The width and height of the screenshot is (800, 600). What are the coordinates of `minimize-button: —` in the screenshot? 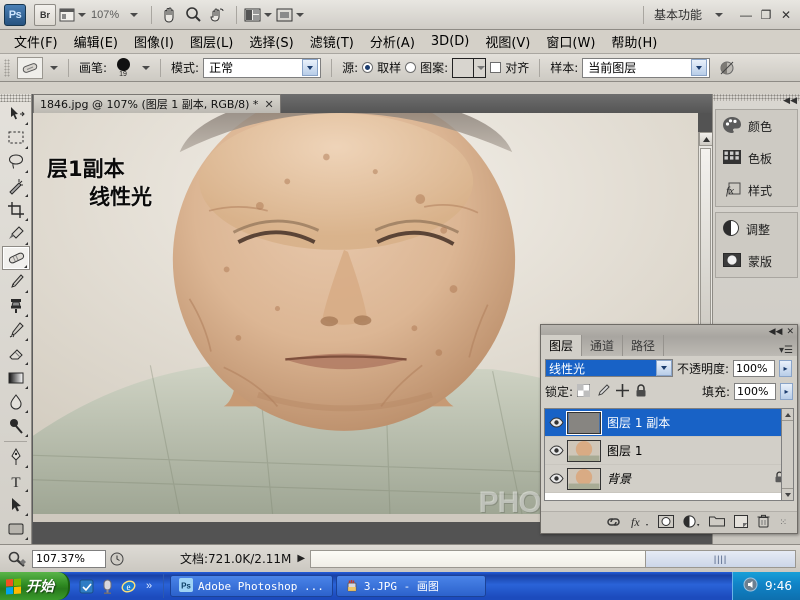 It's located at (746, 15).